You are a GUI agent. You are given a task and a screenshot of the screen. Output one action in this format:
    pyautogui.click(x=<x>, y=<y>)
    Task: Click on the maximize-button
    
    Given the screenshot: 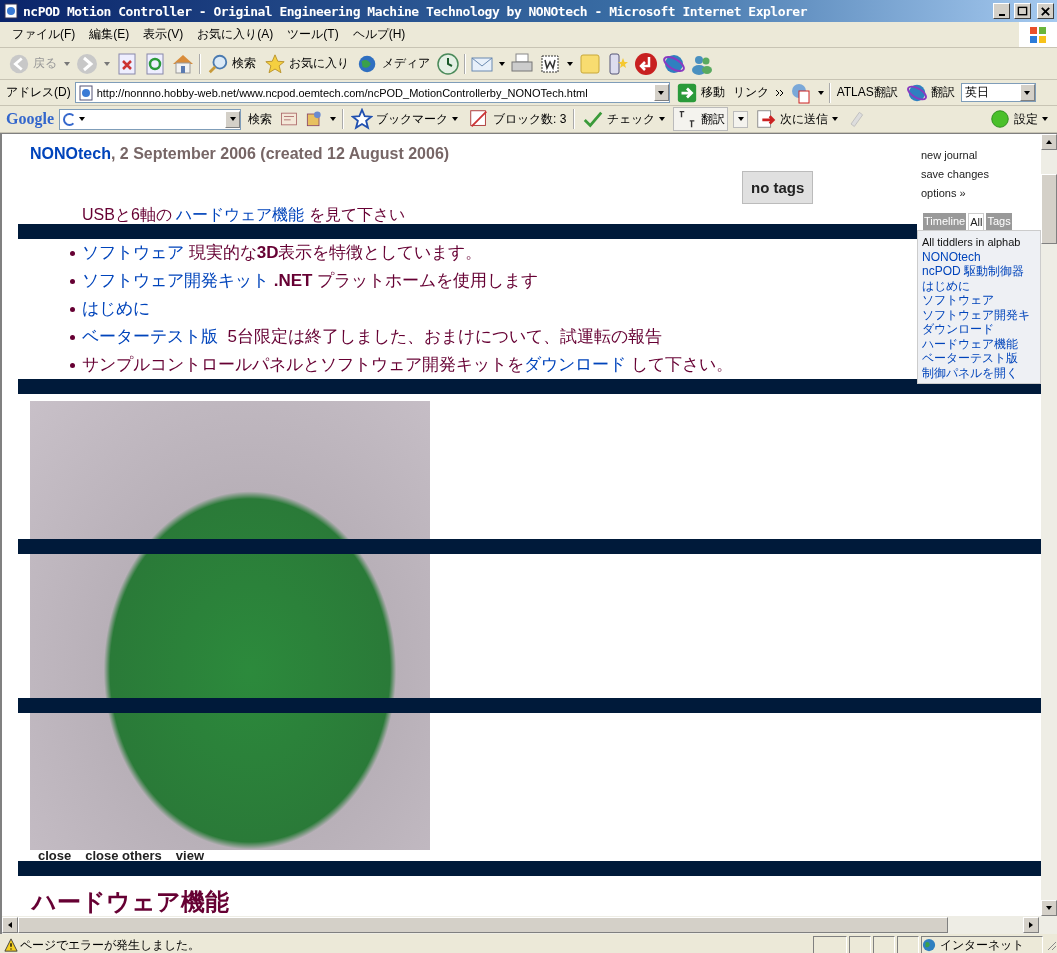 What is the action you would take?
    pyautogui.click(x=1022, y=11)
    